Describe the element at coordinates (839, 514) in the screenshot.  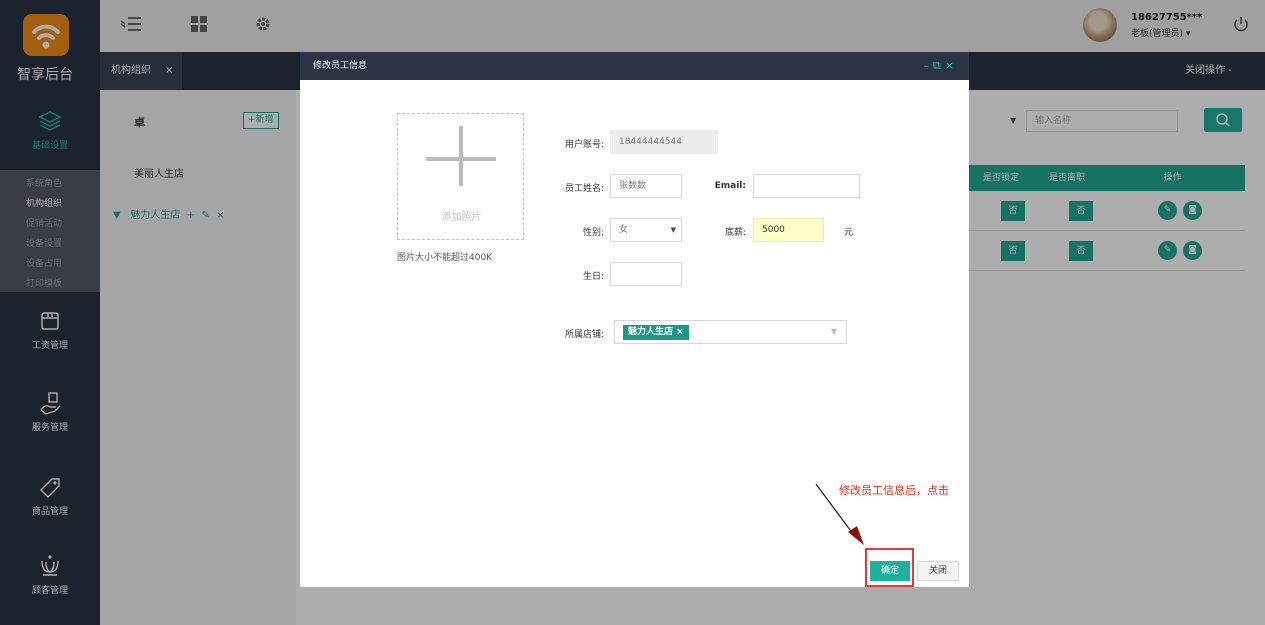
I see `annotation-arrow-icon` at that location.